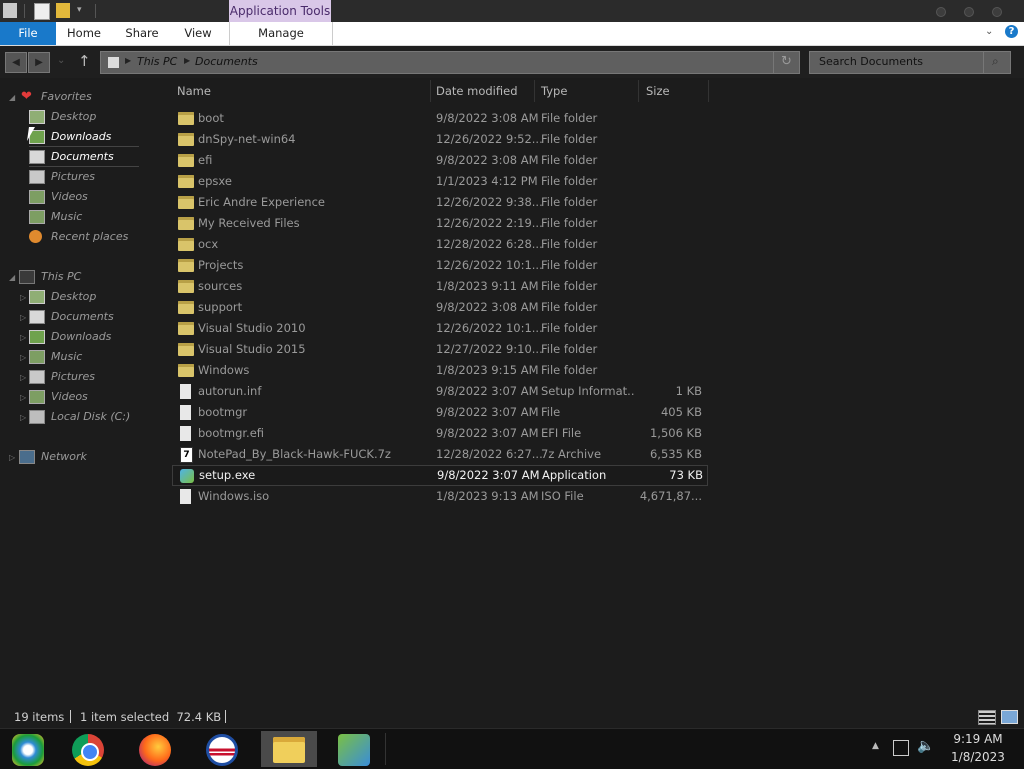 The width and height of the screenshot is (1024, 769). What do you see at coordinates (354, 749) in the screenshot?
I see `taskbar-network-users` at bounding box center [354, 749].